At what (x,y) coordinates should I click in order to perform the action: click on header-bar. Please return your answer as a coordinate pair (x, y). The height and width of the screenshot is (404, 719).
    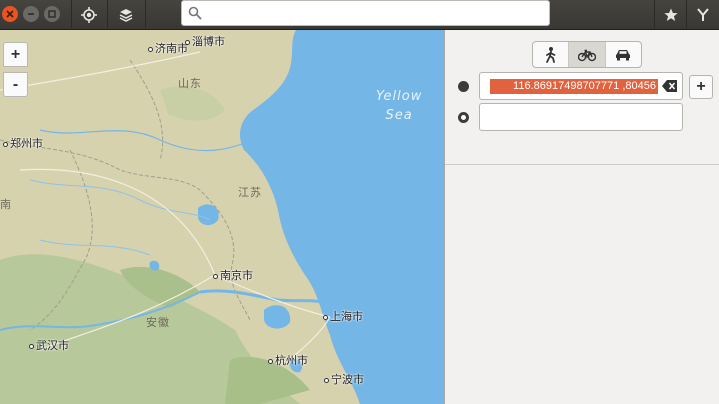
    Looking at the image, I should click on (359, 15).